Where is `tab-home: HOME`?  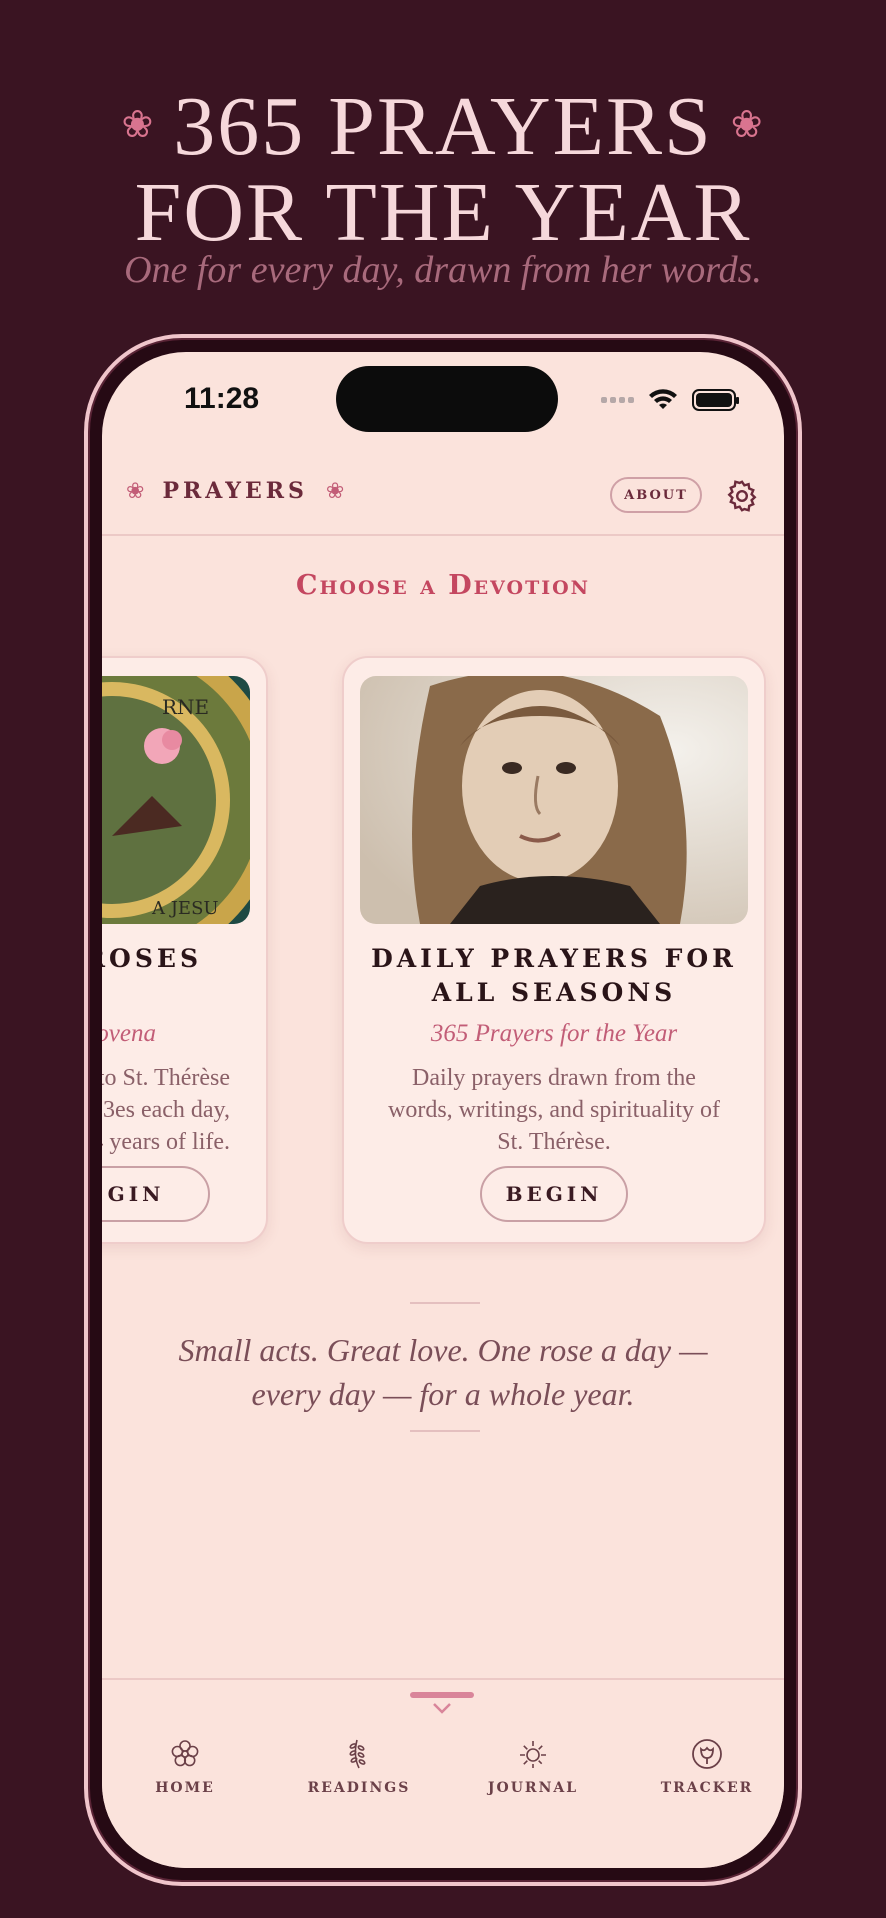
tab-home: HOME is located at coordinates (185, 1767).